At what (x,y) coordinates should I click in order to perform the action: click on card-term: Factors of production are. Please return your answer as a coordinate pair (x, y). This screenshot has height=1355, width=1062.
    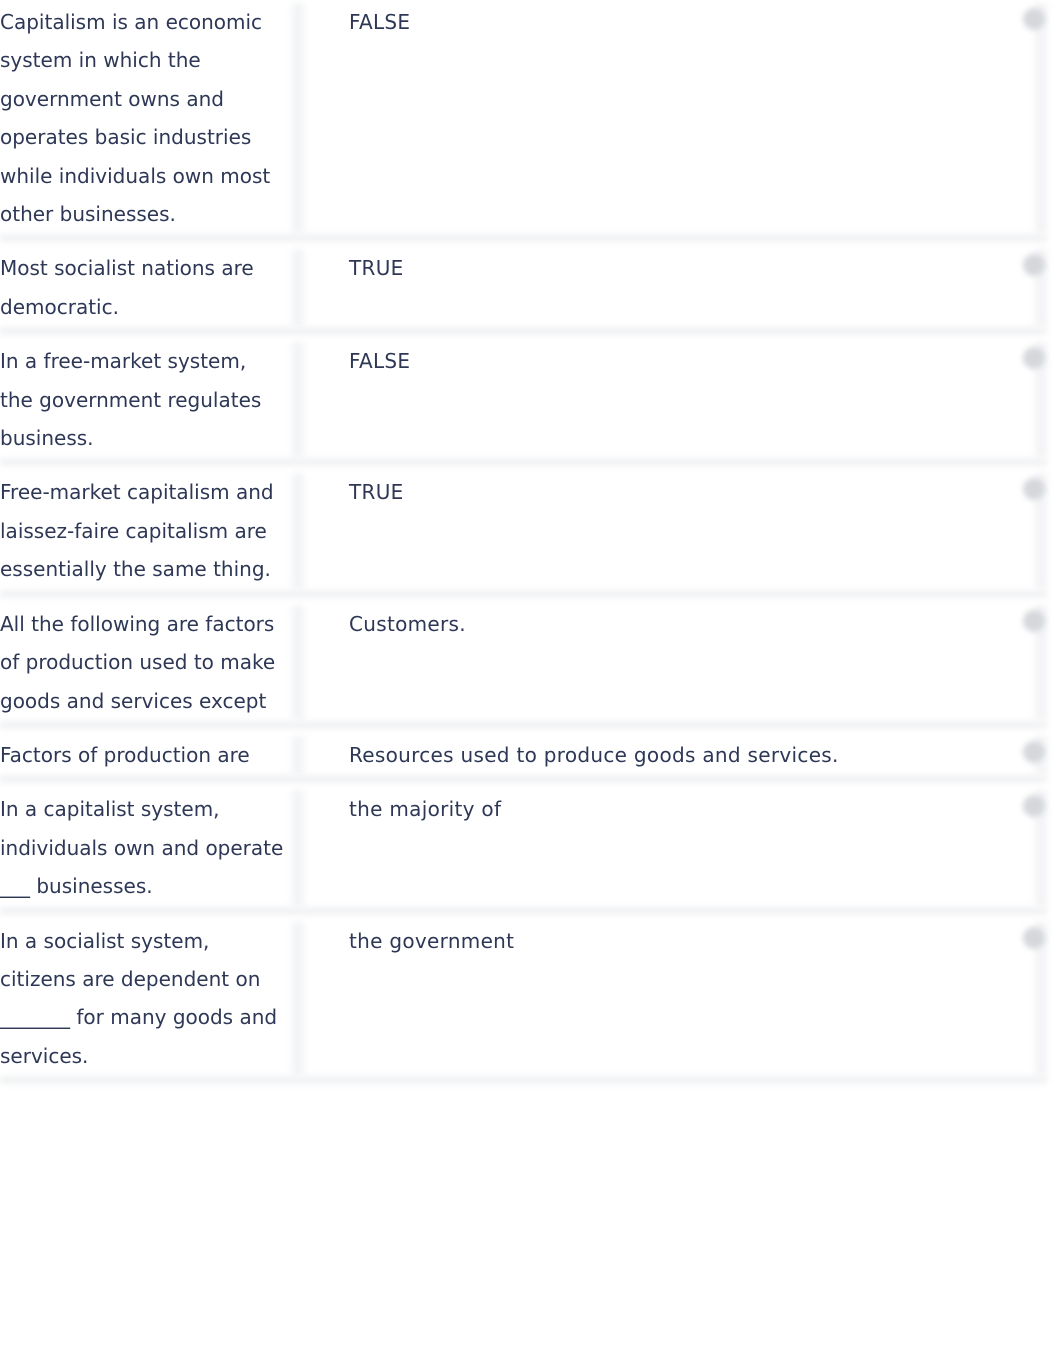
    Looking at the image, I should click on (125, 754).